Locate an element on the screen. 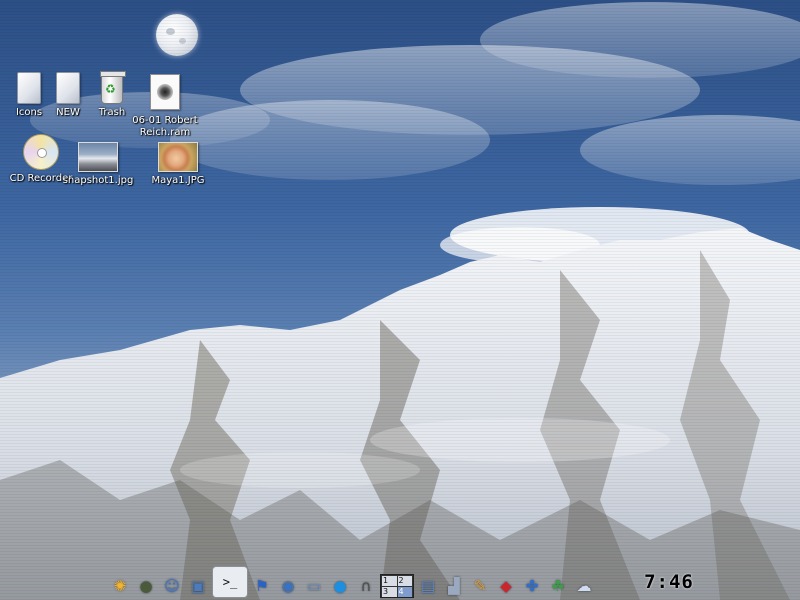  pager-desktop-4: 4 is located at coordinates (404, 592).